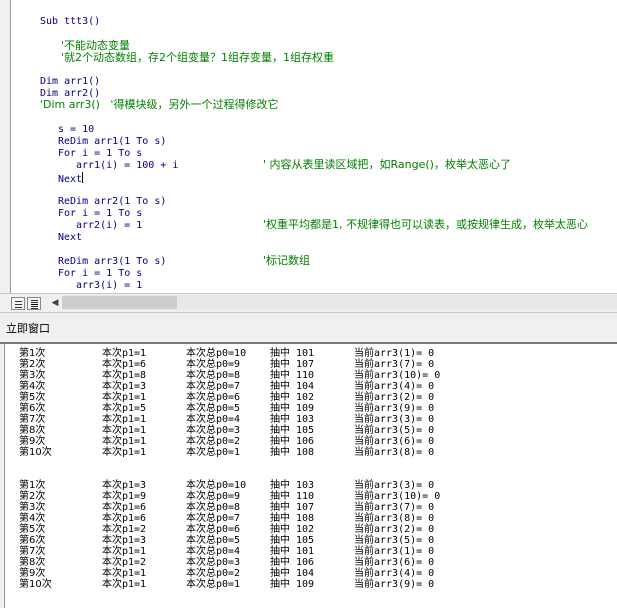 The width and height of the screenshot is (617, 608). I want to click on output-row: 第7次 本次p1=1 本次总p0=4 抽中 101 当前arr3(1)= 0, so click(311, 551).